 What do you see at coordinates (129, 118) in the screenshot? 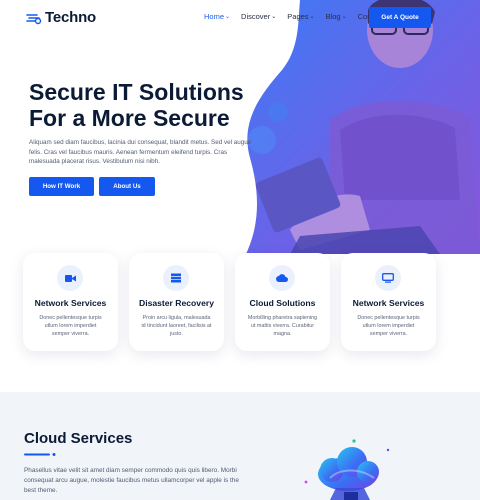
I see `hero-title-line: For a More Secure` at bounding box center [129, 118].